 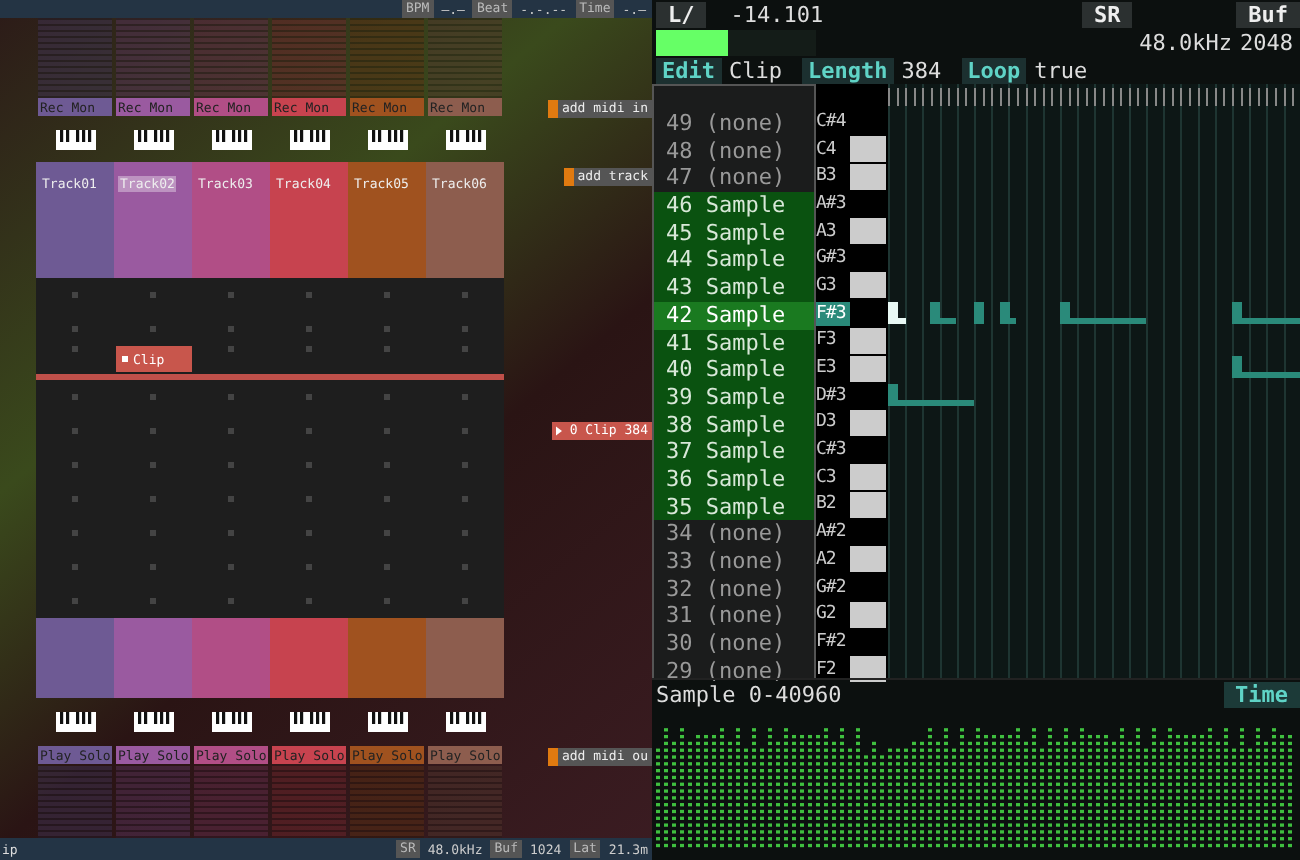 I want to click on note-name: B2, so click(x=827, y=504).